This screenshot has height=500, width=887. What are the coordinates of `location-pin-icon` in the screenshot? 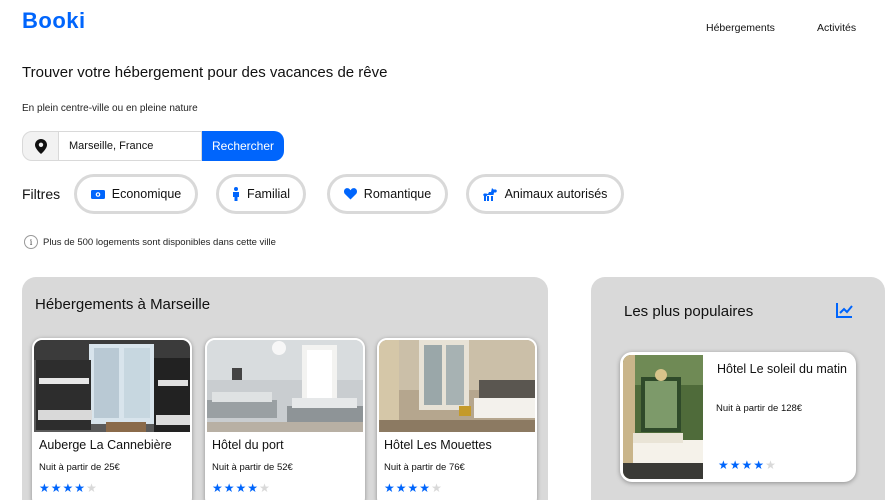 It's located at (40, 146).